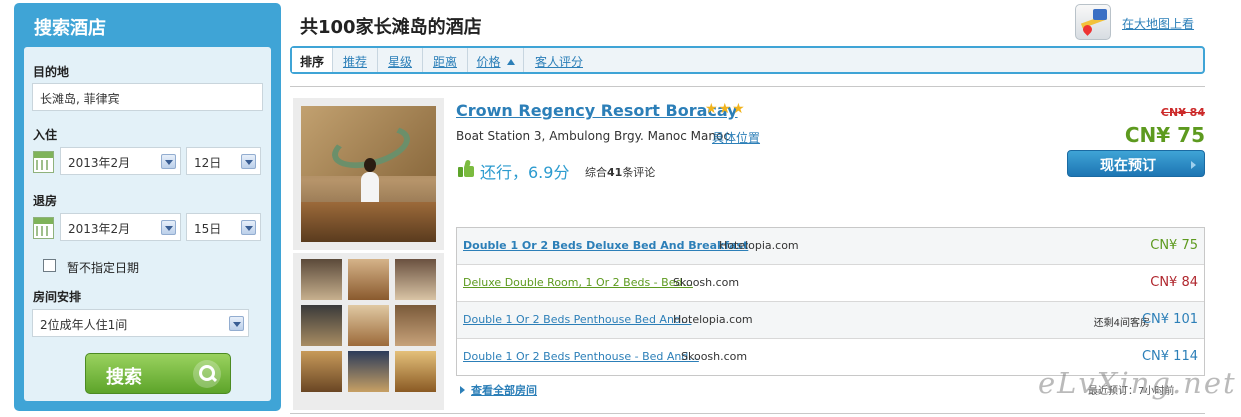  What do you see at coordinates (510, 62) in the screenshot?
I see `sort-ascending-icon` at bounding box center [510, 62].